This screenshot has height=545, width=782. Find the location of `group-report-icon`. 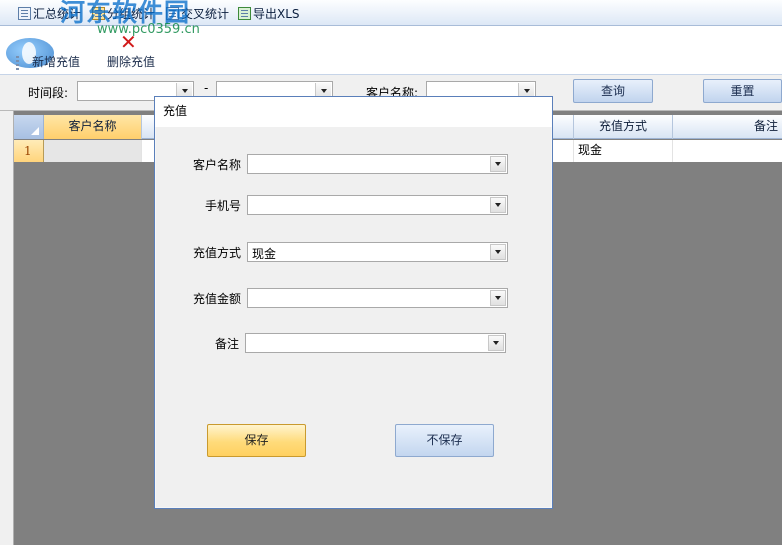

group-report-icon is located at coordinates (98, 13).